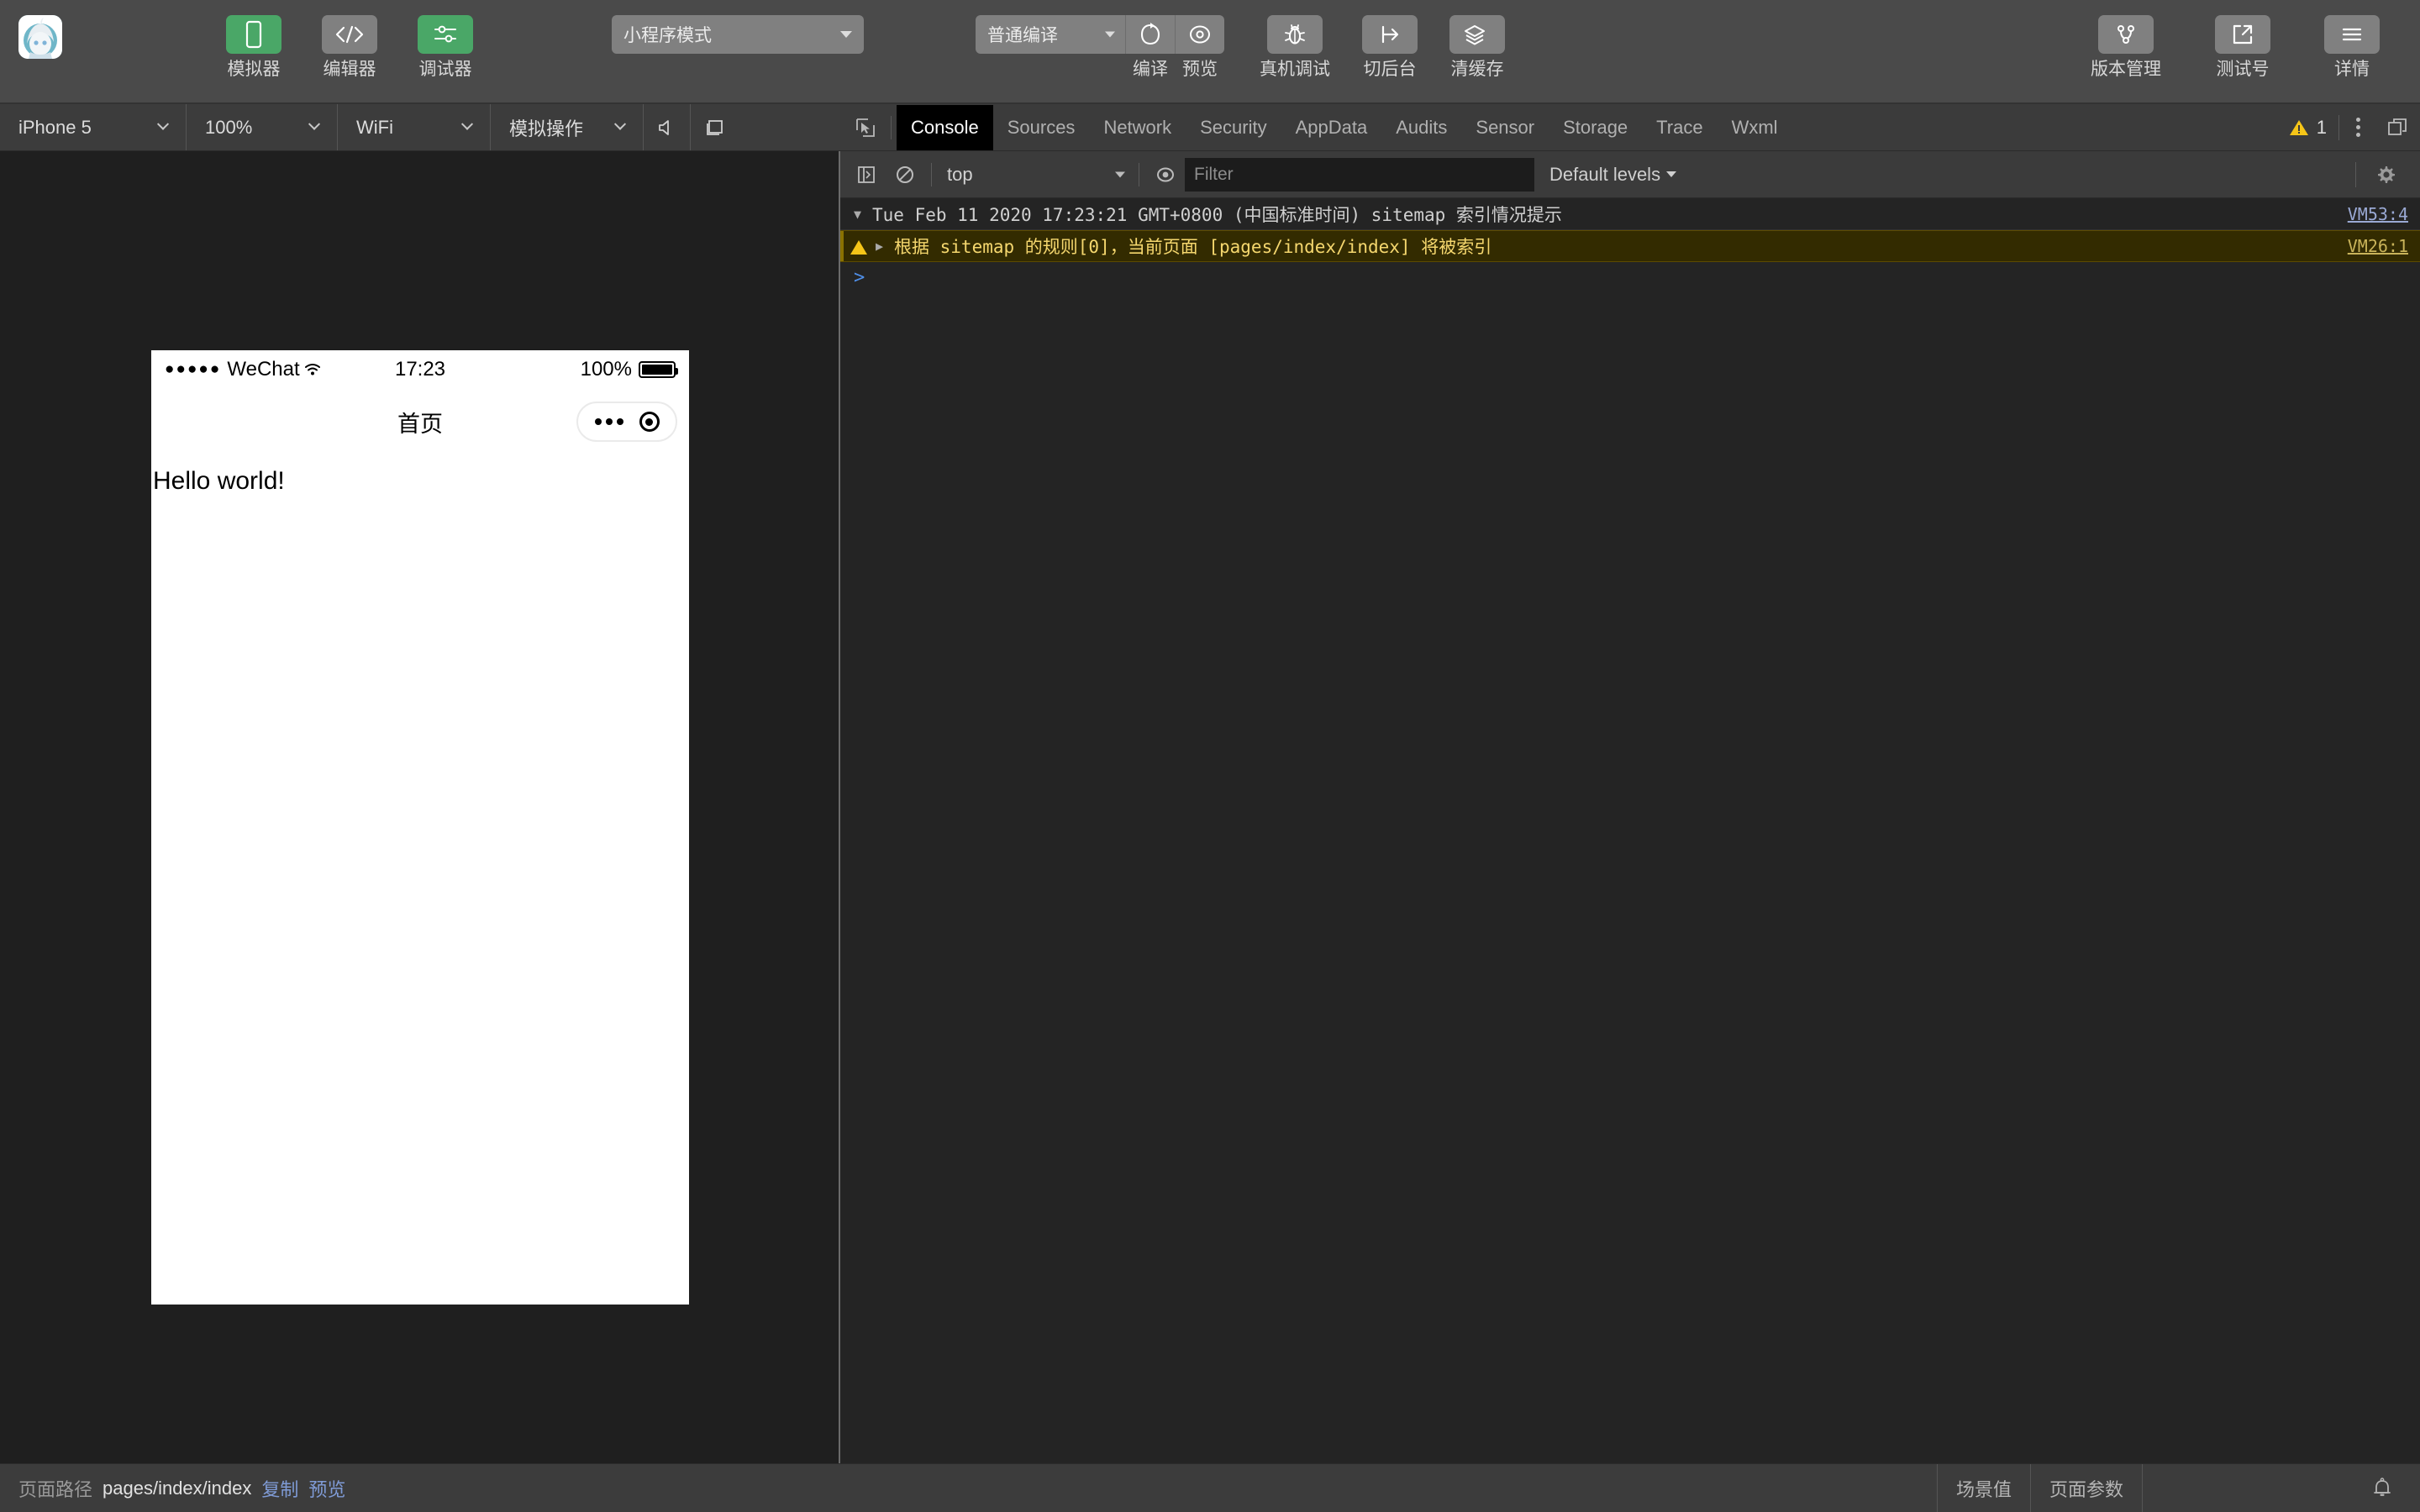 This screenshot has width=2420, height=1512. I want to click on simulator-label: 模拟器, so click(254, 69).